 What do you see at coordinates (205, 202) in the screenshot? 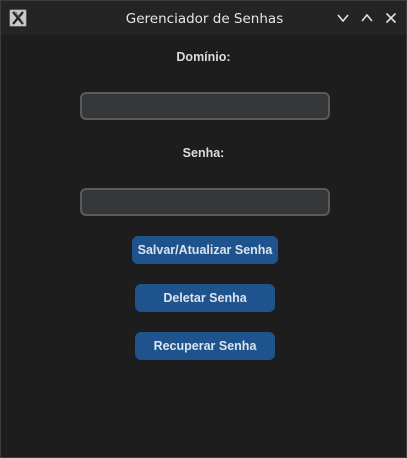
I see `password-input` at bounding box center [205, 202].